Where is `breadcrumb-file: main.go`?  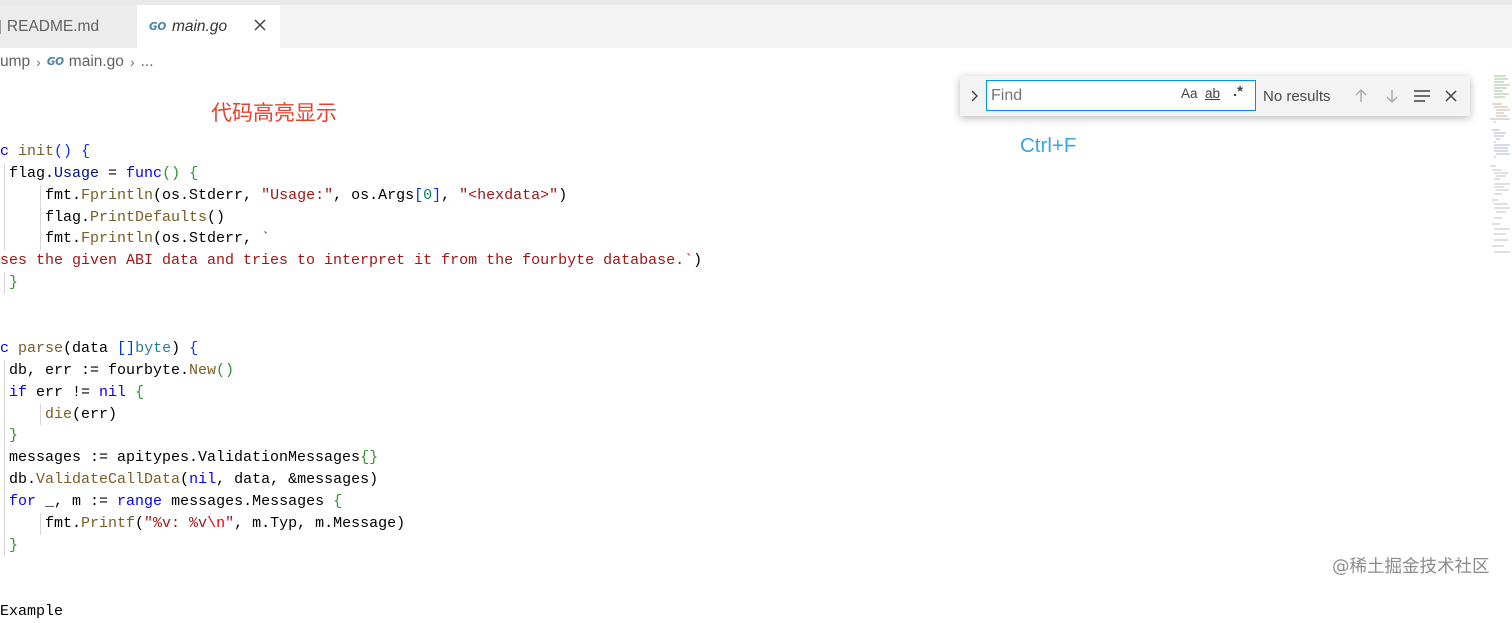
breadcrumb-file: main.go is located at coordinates (96, 62).